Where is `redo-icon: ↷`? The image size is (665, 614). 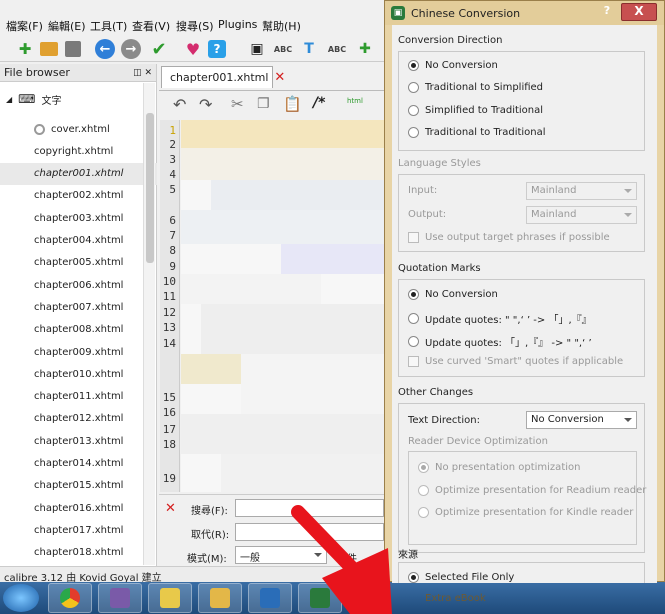 redo-icon: ↷ is located at coordinates (205, 104).